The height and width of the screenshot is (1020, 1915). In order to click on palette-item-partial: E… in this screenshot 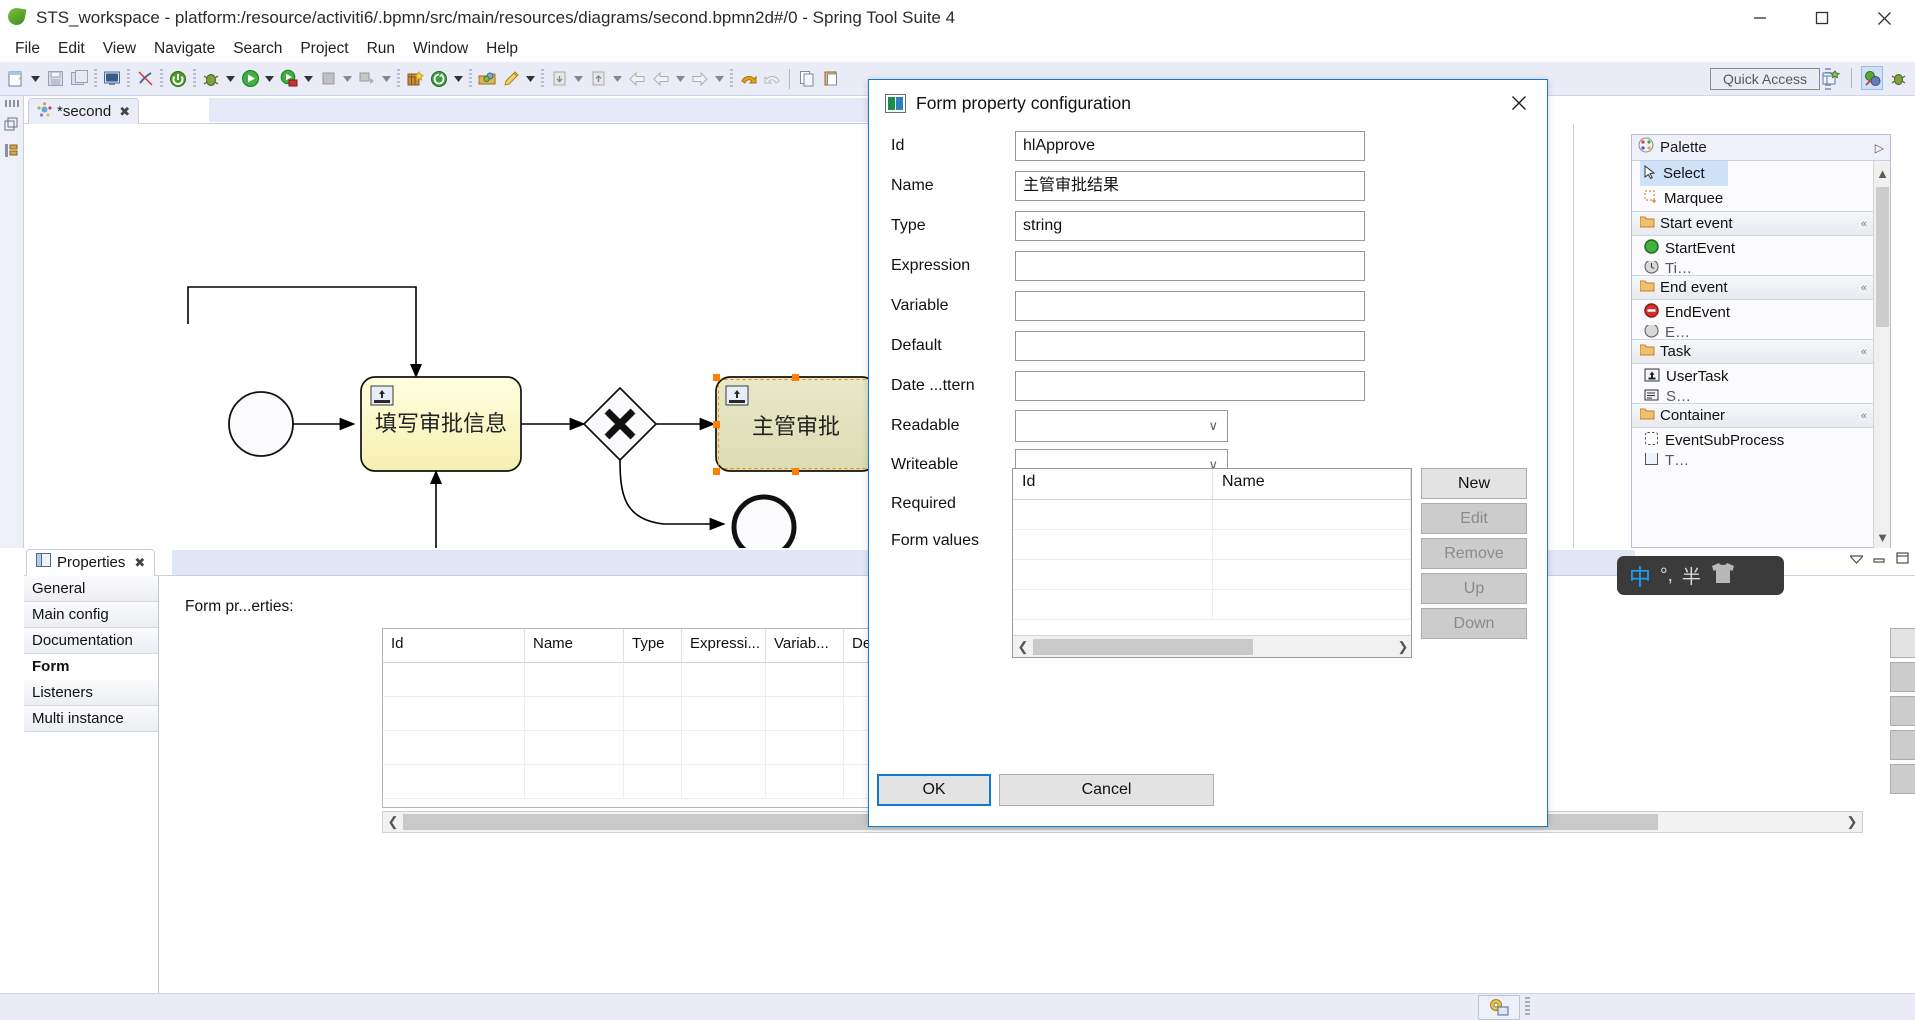, I will do `click(1752, 332)`.